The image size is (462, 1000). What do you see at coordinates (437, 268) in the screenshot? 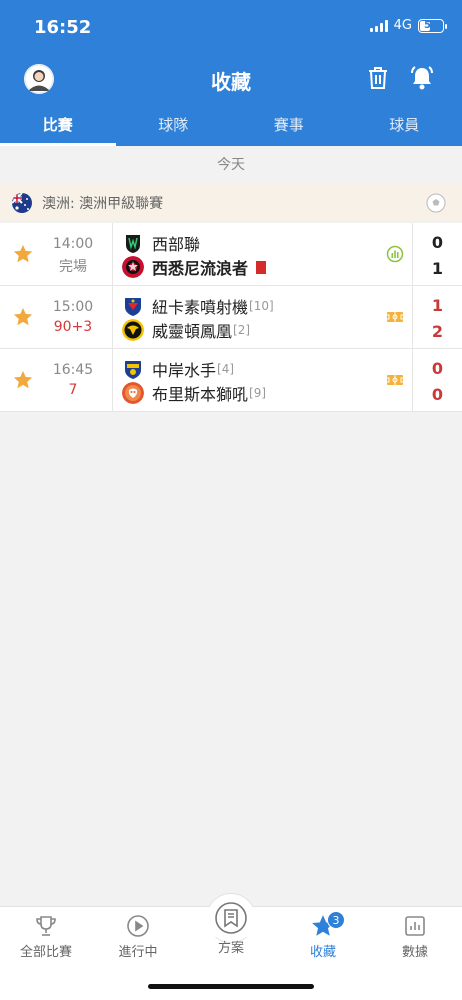
I see `away-score: 1` at bounding box center [437, 268].